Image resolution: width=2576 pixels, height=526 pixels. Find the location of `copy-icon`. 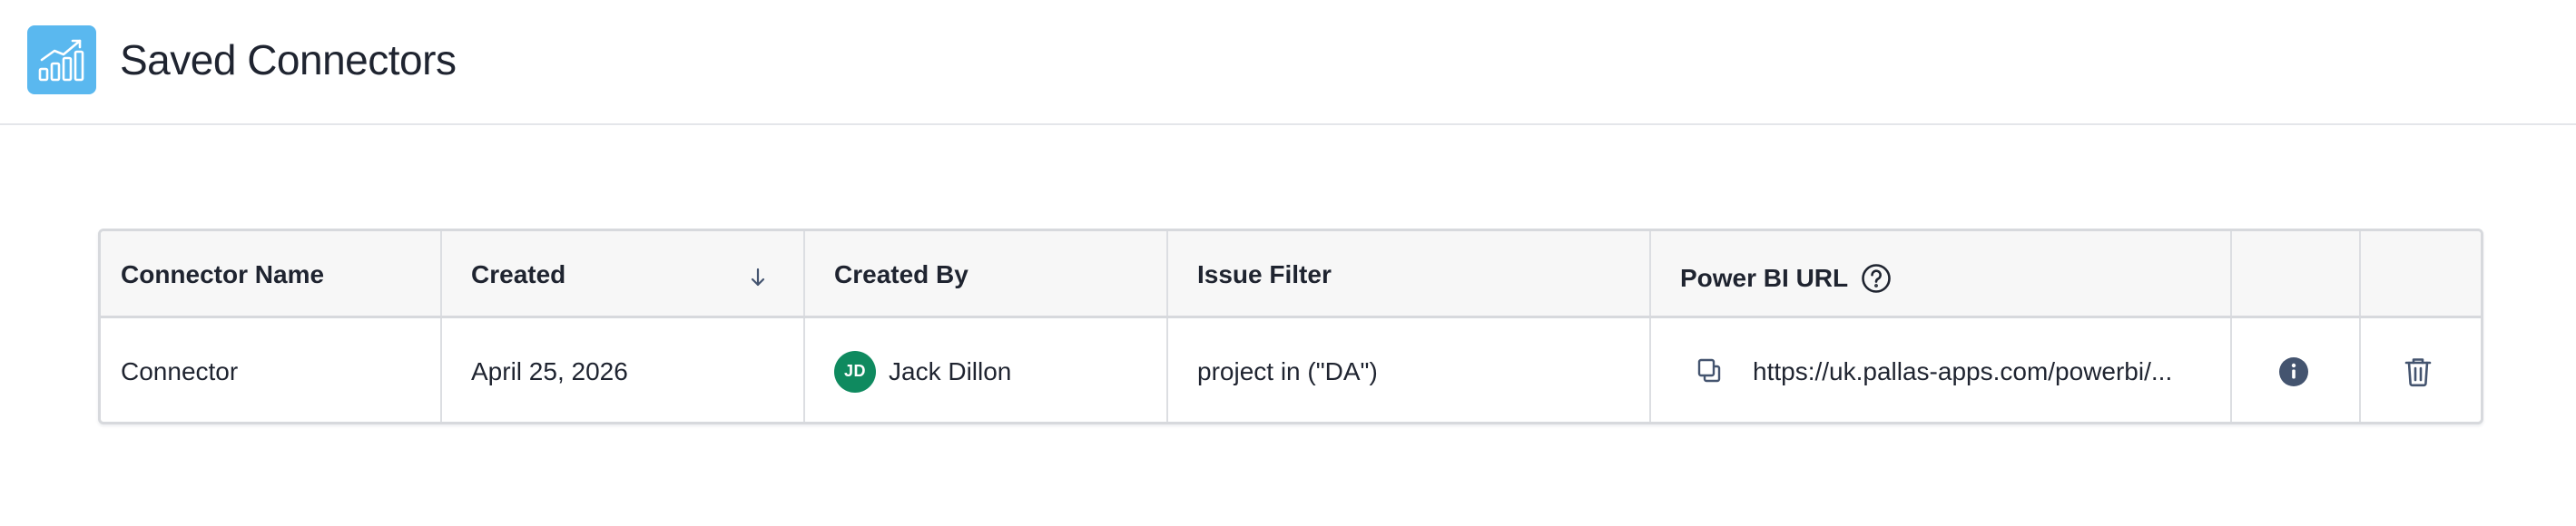

copy-icon is located at coordinates (1709, 371).